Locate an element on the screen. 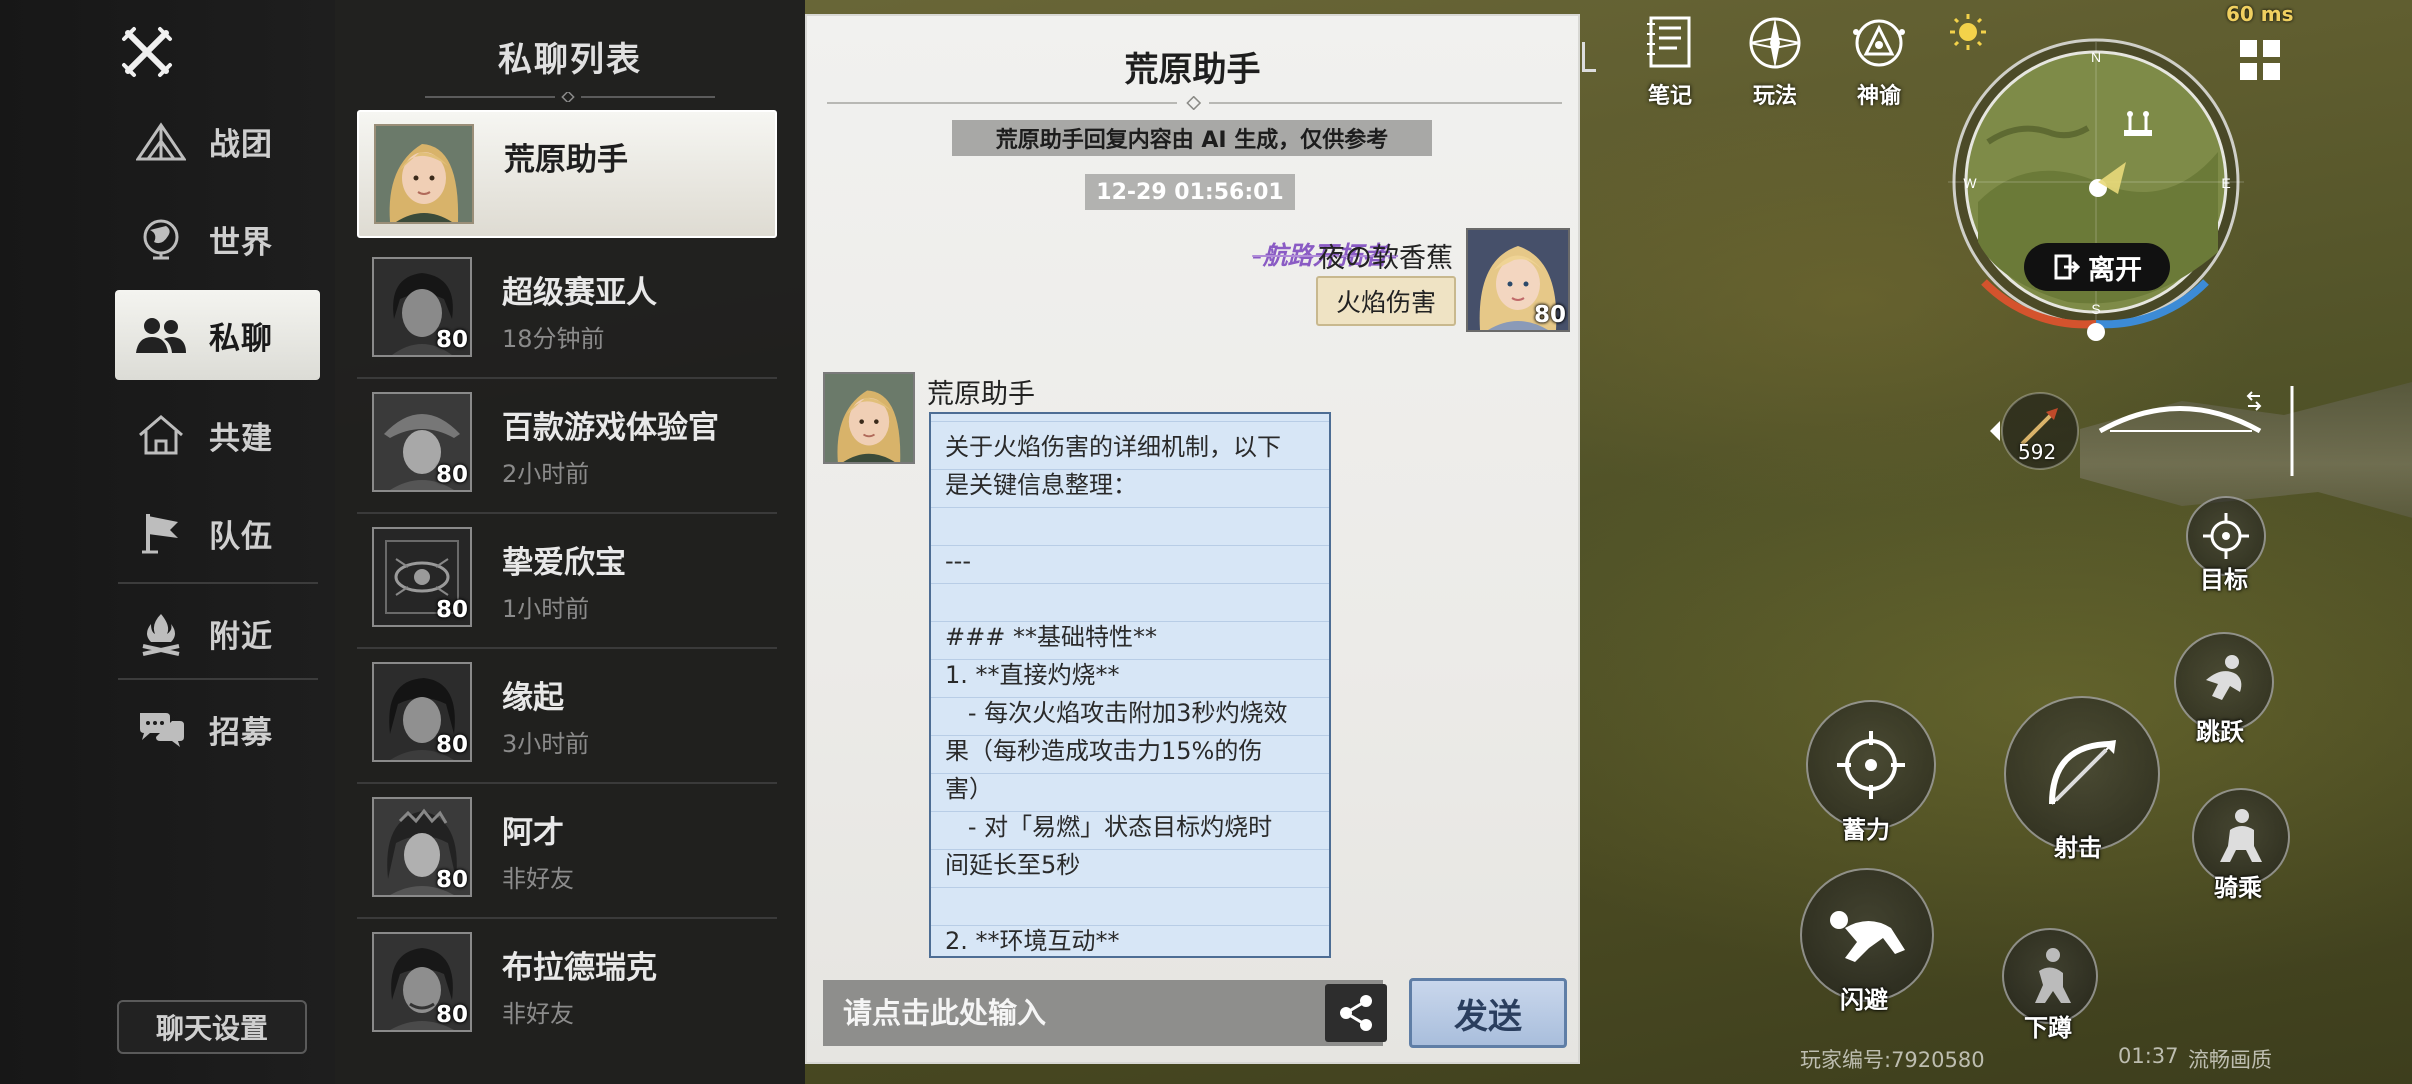  last-active: 2小时前 is located at coordinates (546, 474).